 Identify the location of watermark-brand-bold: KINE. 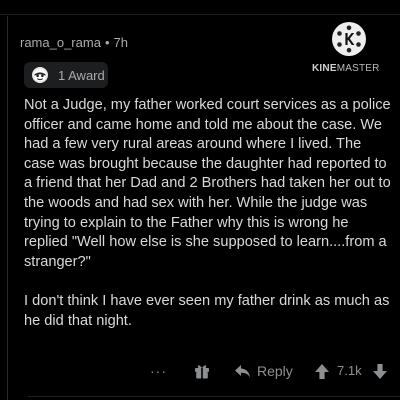
(324, 68).